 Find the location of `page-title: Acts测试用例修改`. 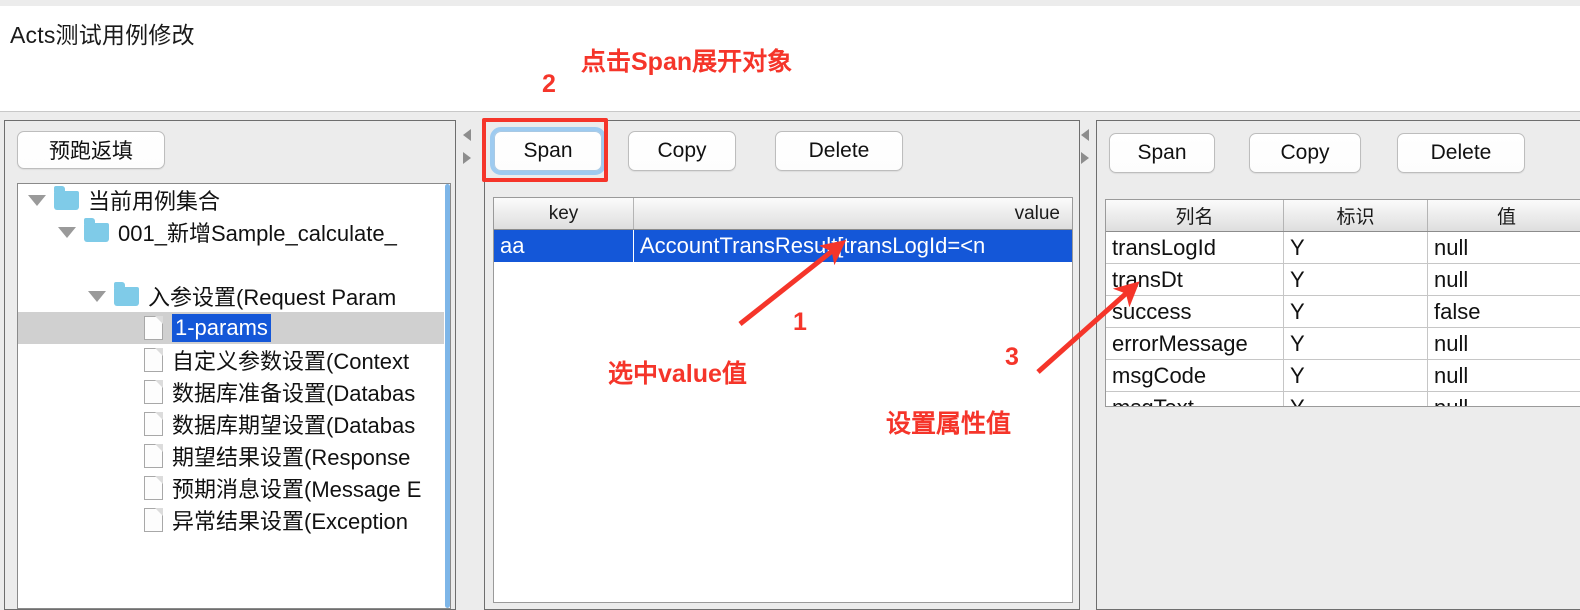

page-title: Acts测试用例修改 is located at coordinates (102, 35).